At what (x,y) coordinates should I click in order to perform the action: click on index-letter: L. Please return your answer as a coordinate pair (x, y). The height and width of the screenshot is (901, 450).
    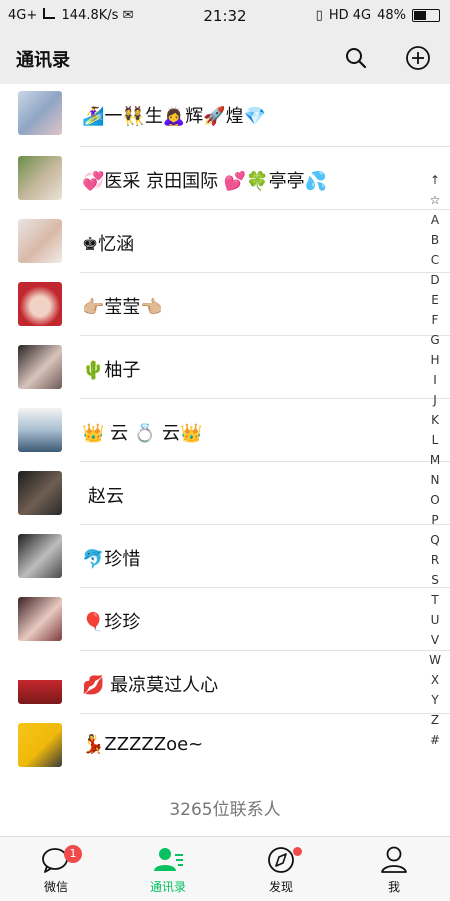
    Looking at the image, I should click on (435, 440).